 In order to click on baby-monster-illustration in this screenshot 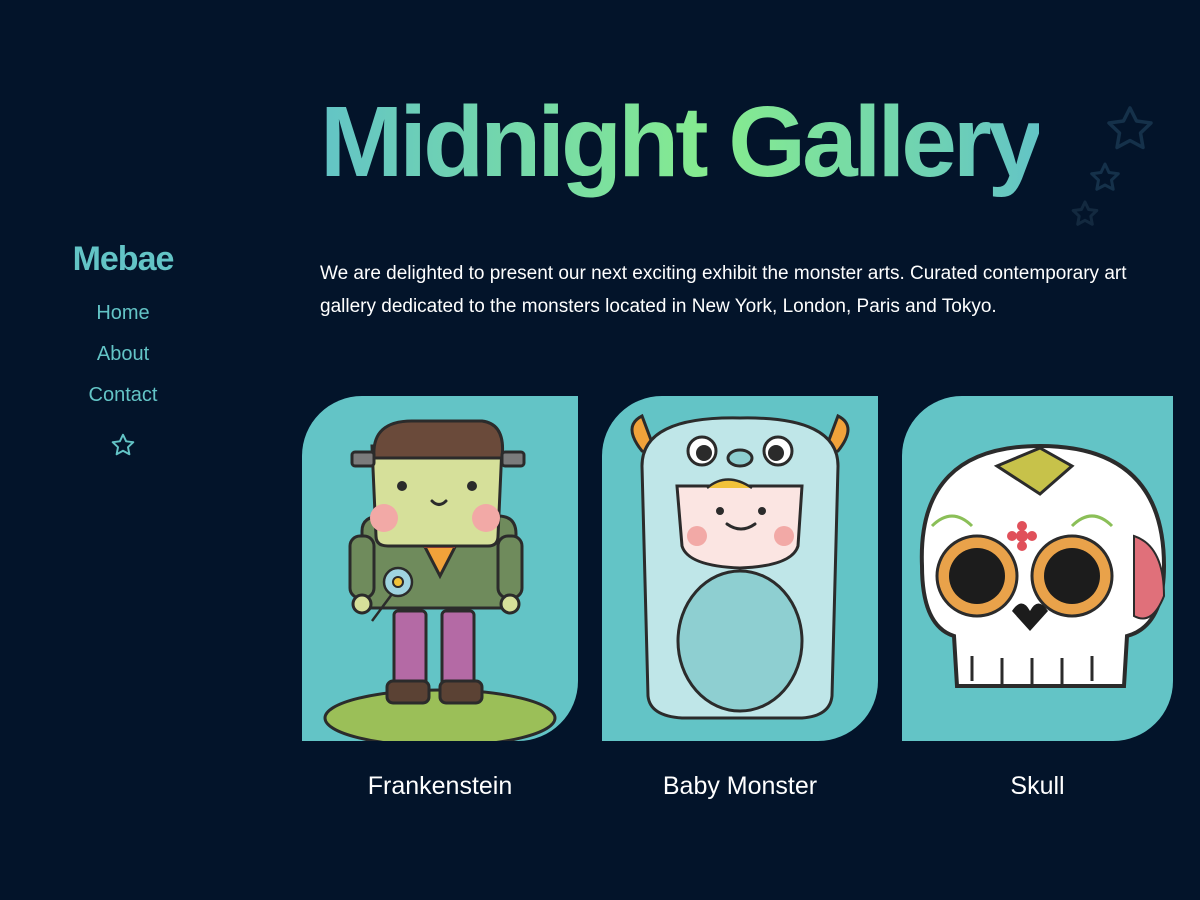, I will do `click(740, 568)`.